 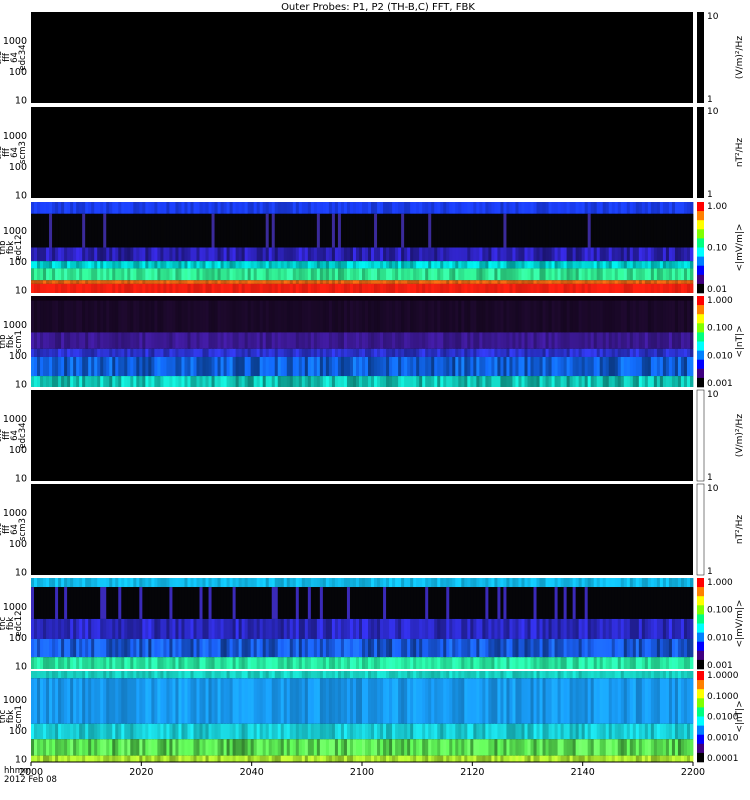 I want to click on colorbar-units-text: <|nT|>, so click(x=740, y=341).